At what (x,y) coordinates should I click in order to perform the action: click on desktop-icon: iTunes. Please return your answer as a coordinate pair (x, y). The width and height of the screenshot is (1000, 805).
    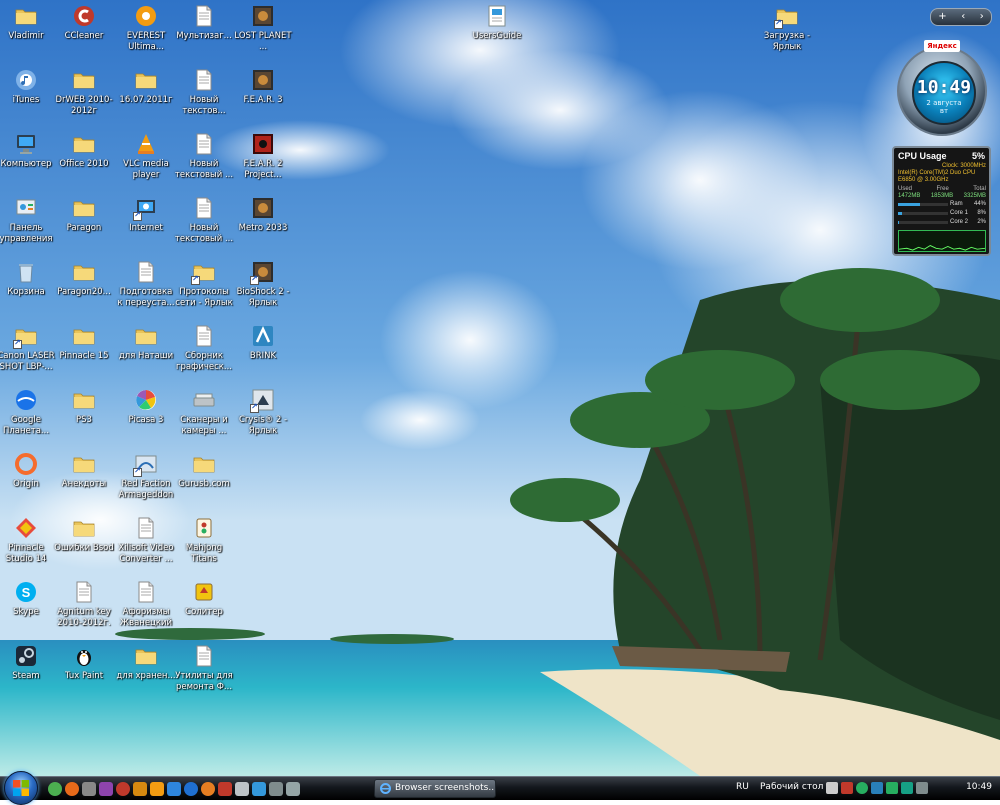
    Looking at the image, I should click on (28, 94).